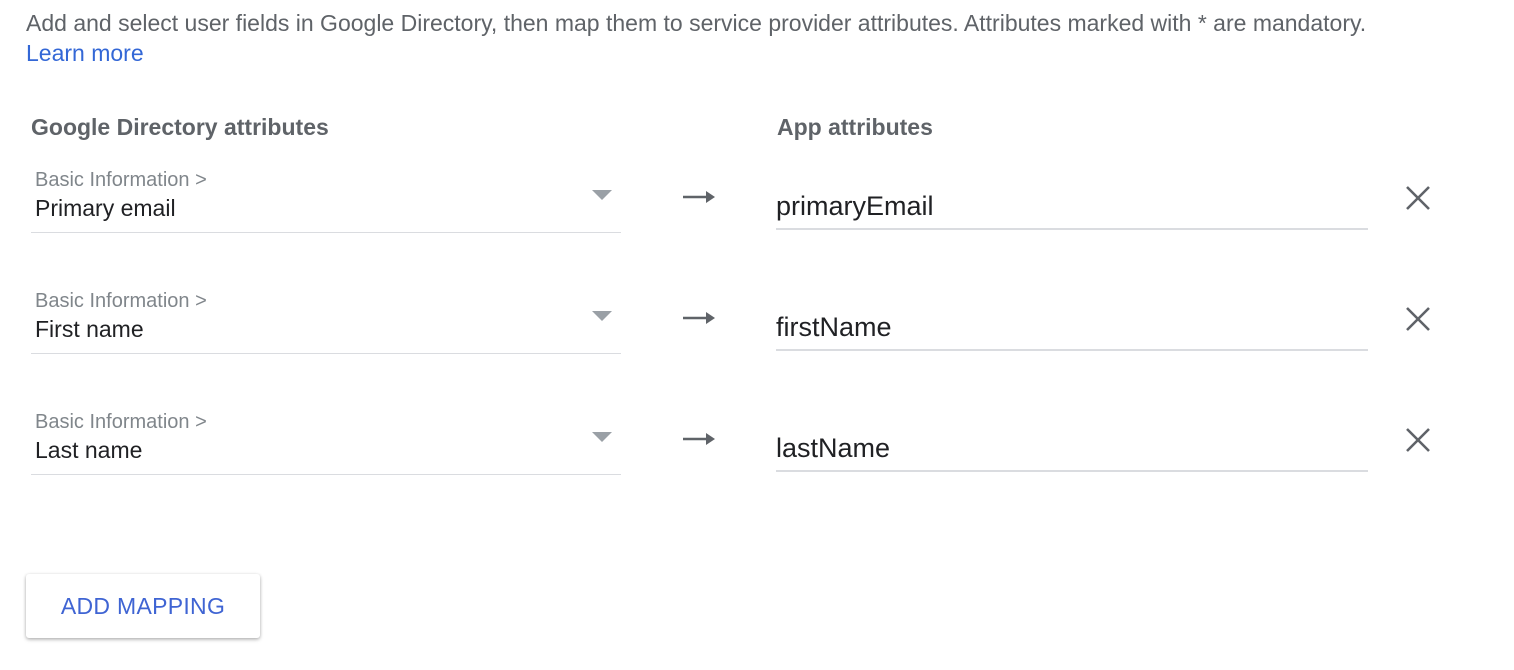 This screenshot has width=1514, height=670. I want to click on attribute-field: Primary email, so click(105, 208).